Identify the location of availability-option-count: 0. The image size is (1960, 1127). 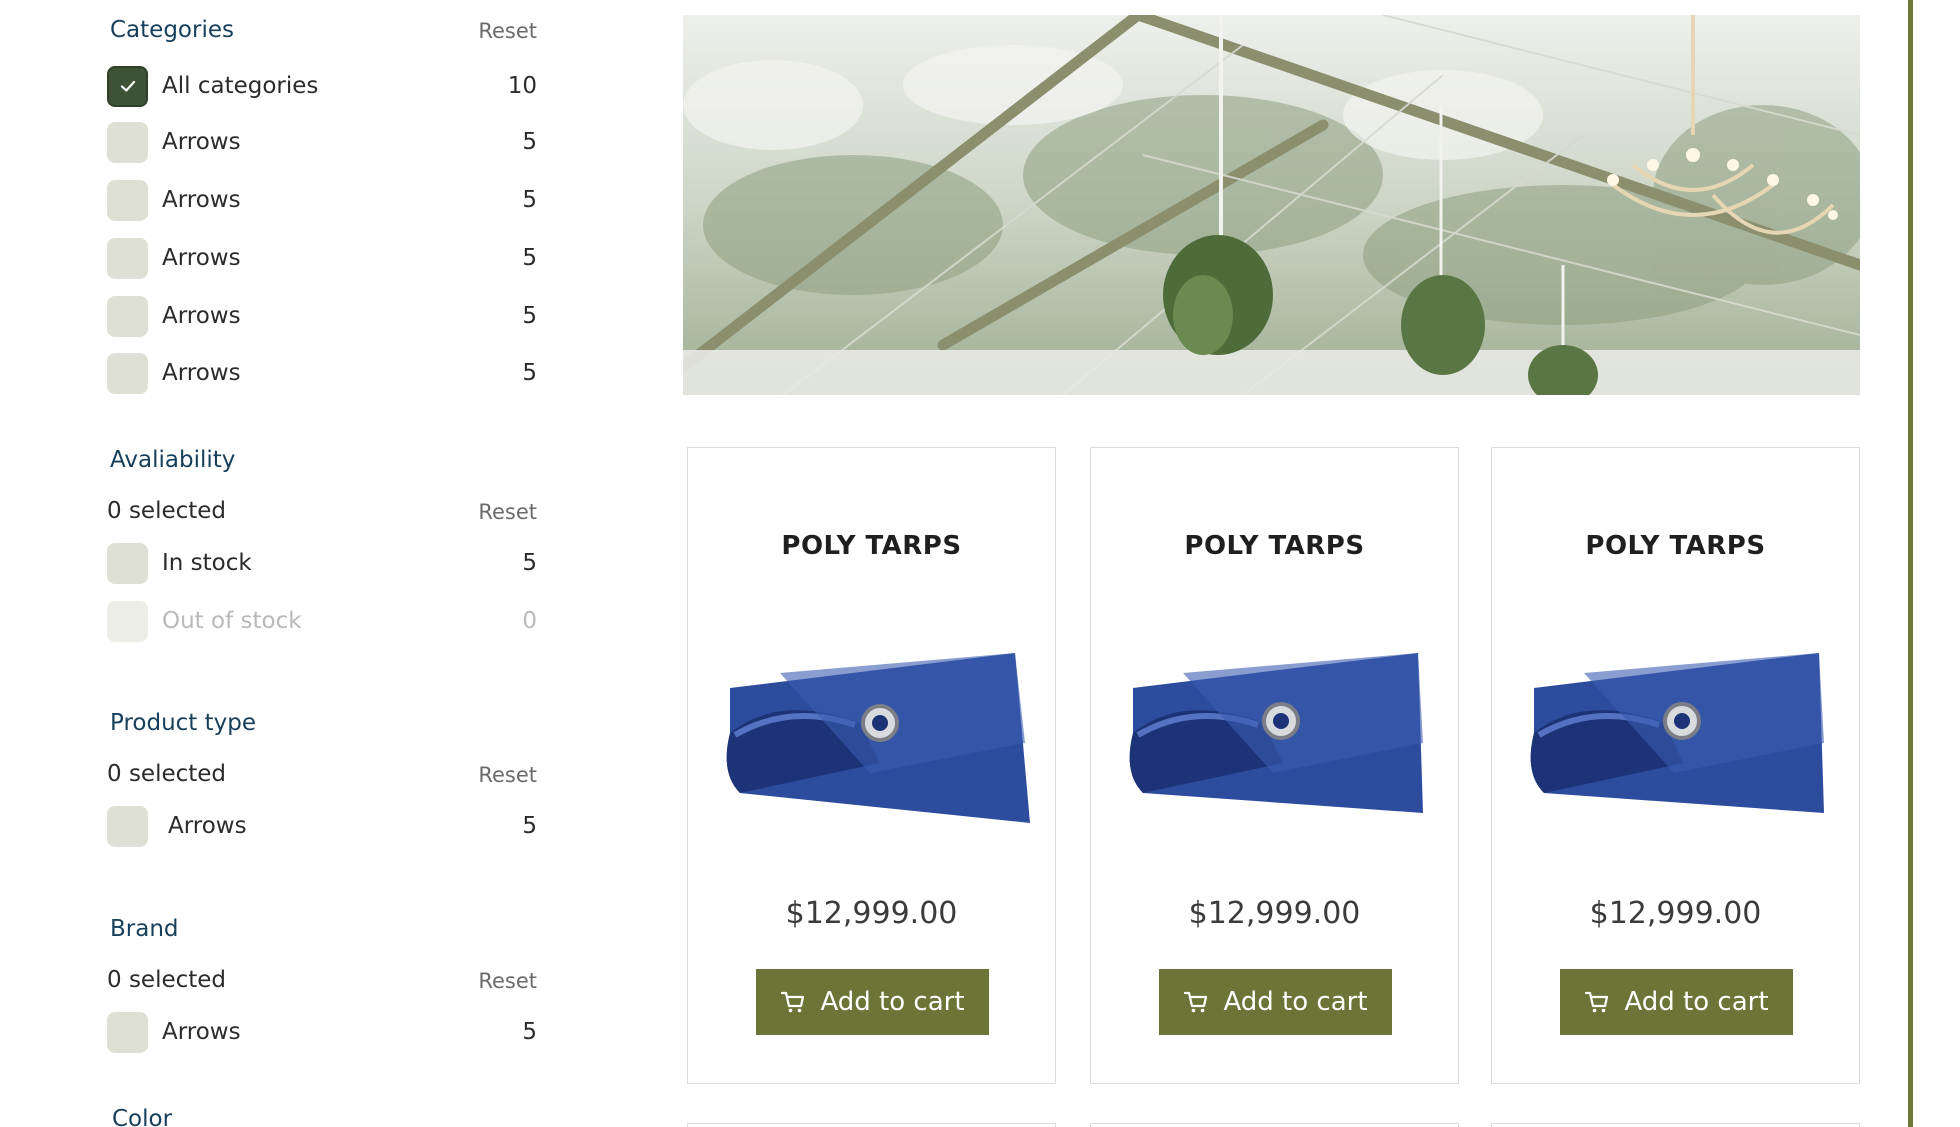
(529, 621).